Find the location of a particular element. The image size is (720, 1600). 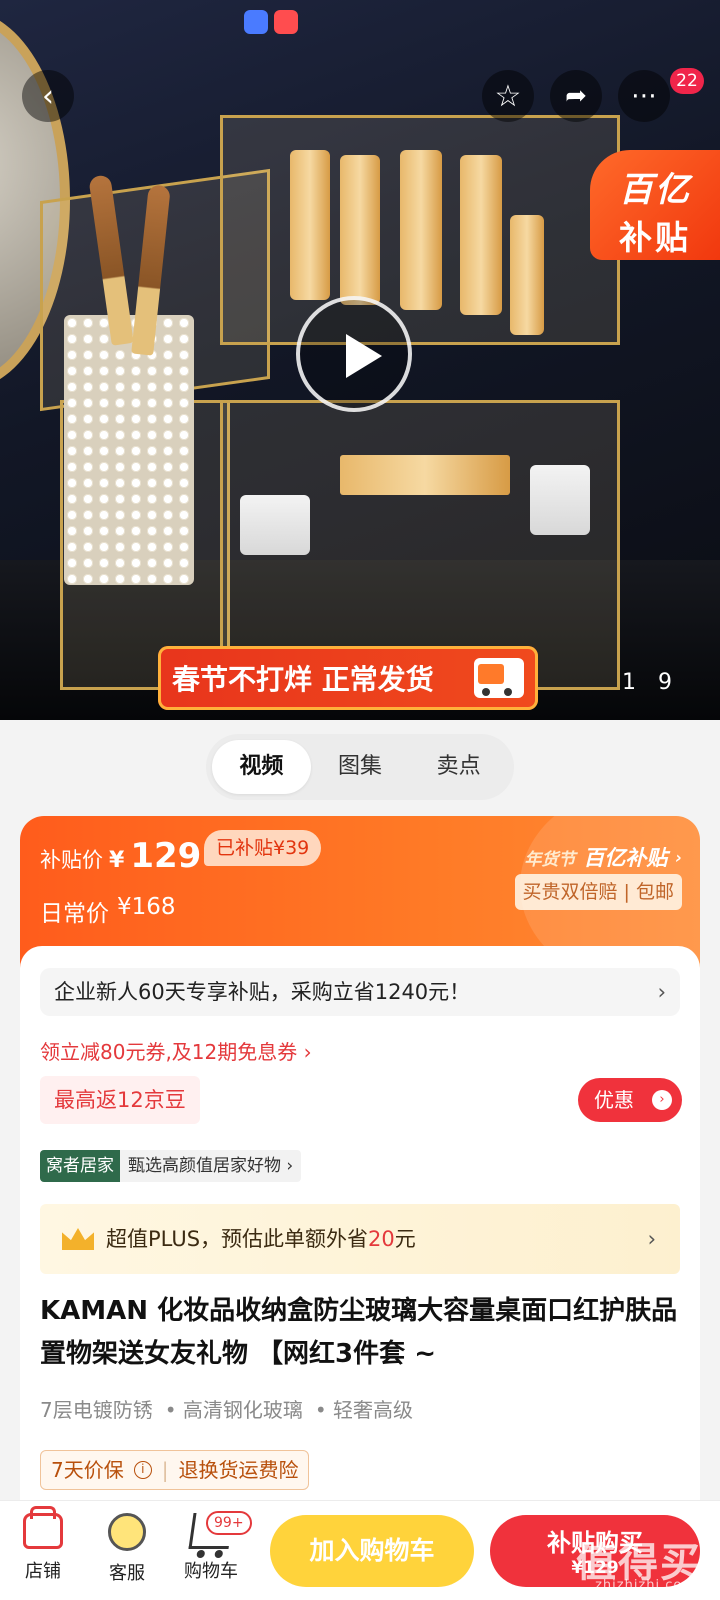

subsidy-badge-line2: 补贴 is located at coordinates (655, 237).